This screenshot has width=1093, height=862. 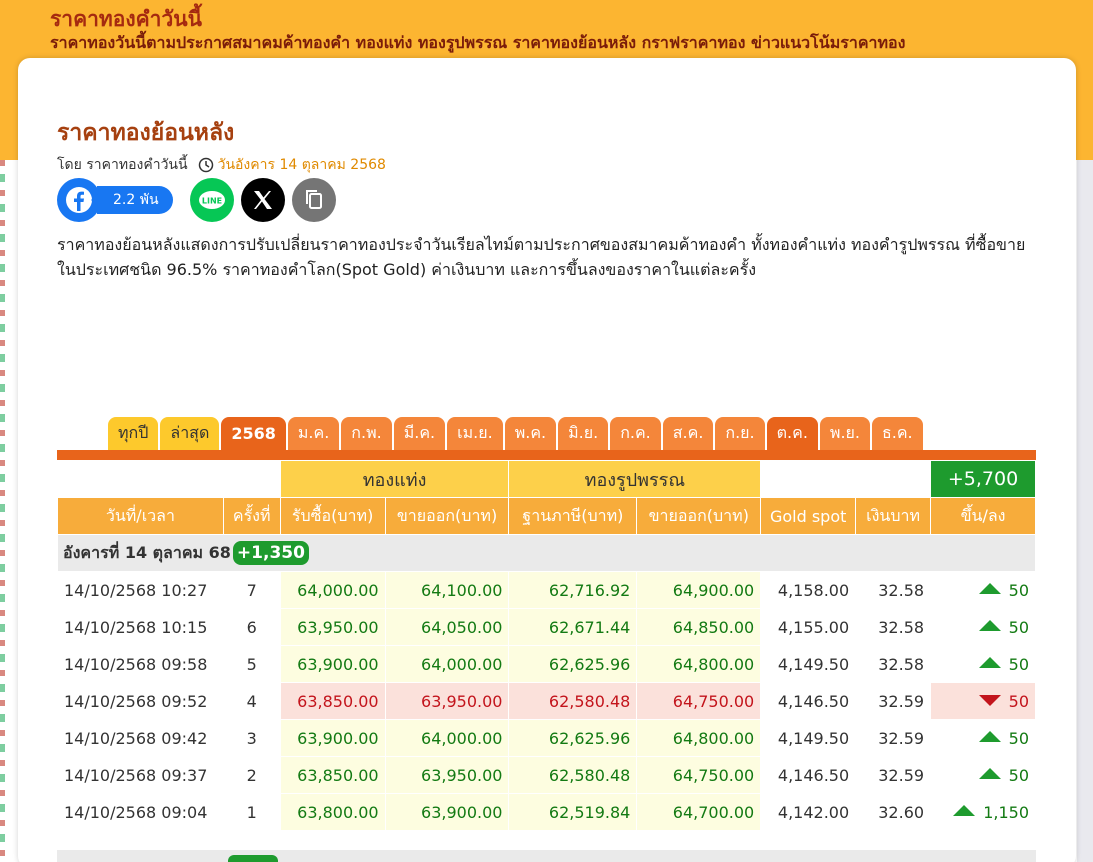 I want to click on tab-month: พ.ย., so click(x=844, y=433).